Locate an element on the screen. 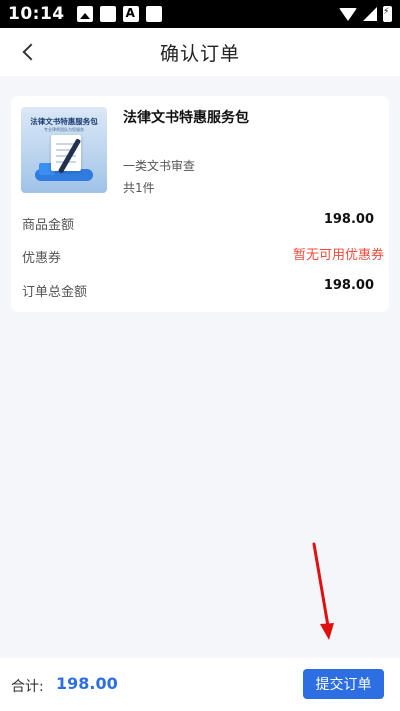  back-arrow-icon is located at coordinates (28, 52).